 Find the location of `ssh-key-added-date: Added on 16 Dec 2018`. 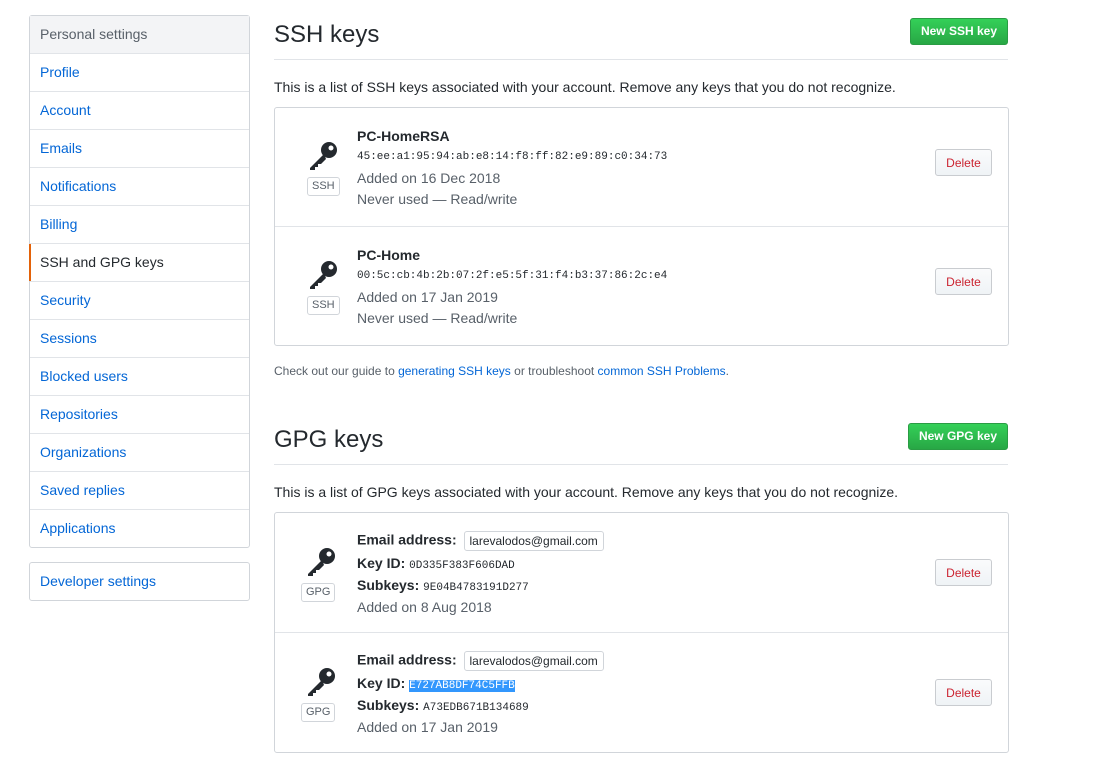

ssh-key-added-date: Added on 16 Dec 2018 is located at coordinates (429, 178).